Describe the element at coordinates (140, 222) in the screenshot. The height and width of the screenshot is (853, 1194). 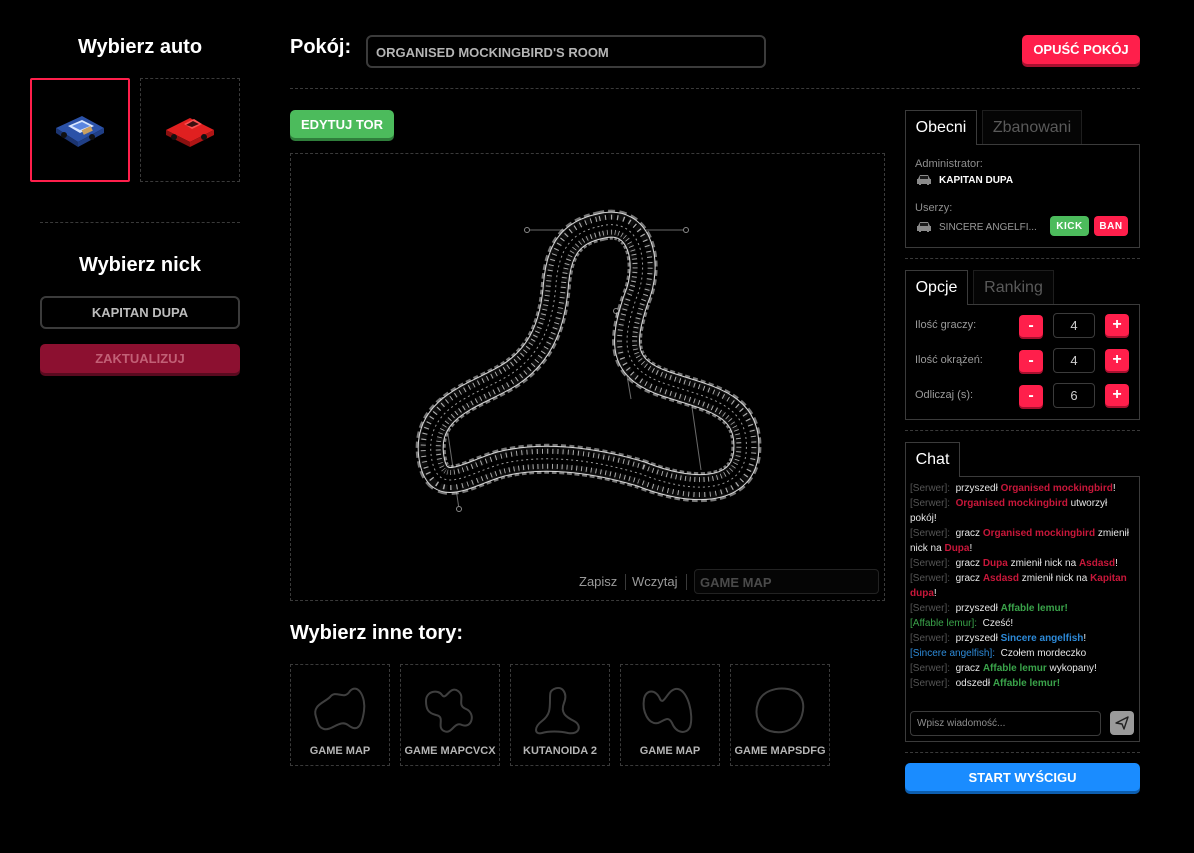
I see `left-divider` at that location.